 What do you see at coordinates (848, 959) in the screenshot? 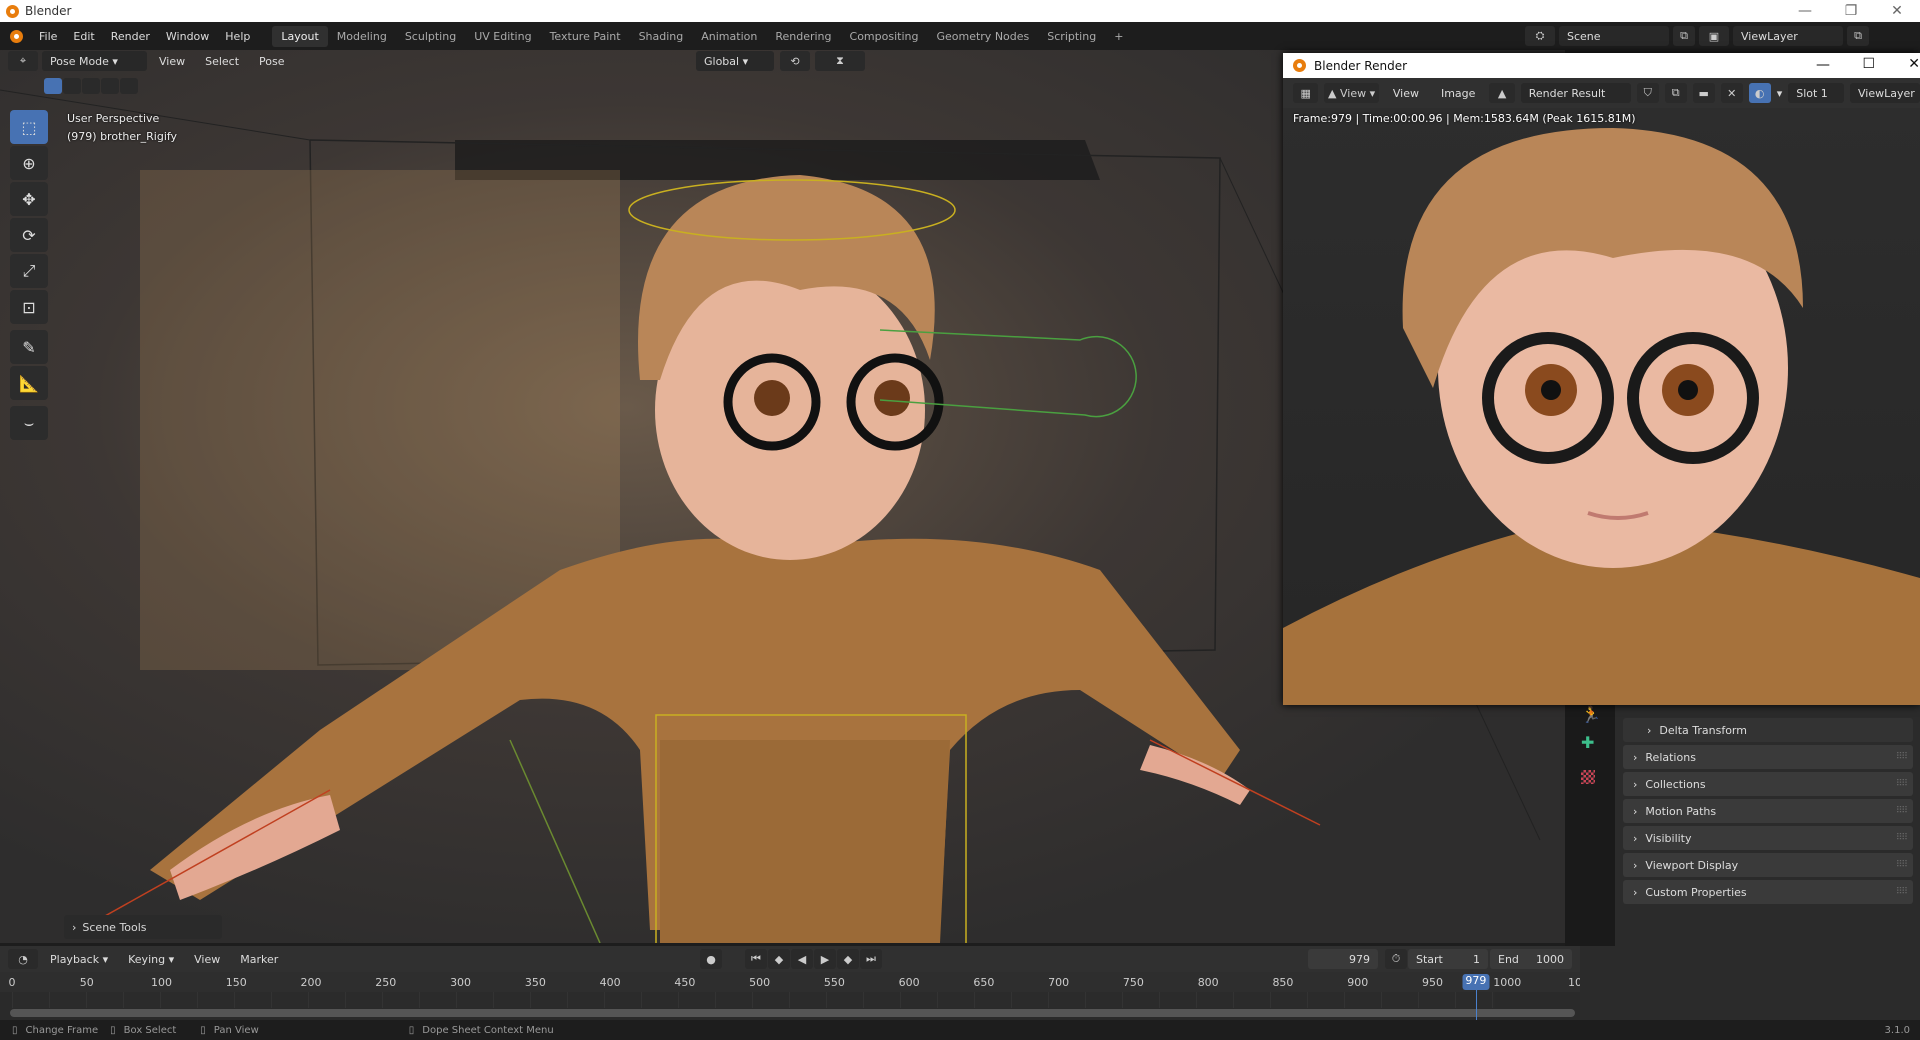
I see `jump-keyframe-forward-icon: ◆` at bounding box center [848, 959].